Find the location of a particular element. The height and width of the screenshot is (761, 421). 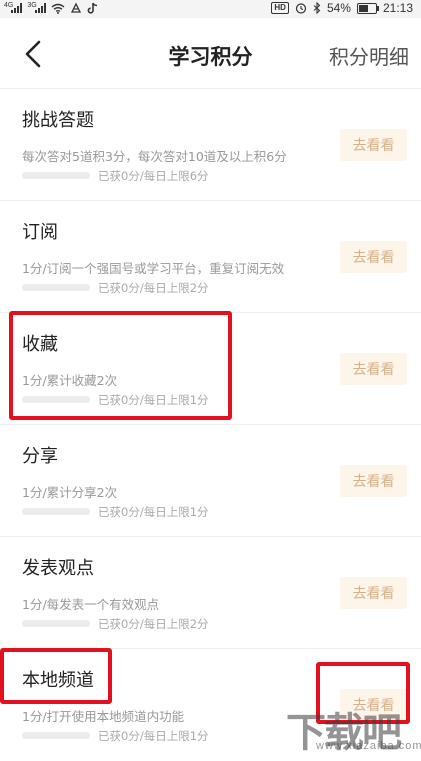

wifi-icon is located at coordinates (58, 8).